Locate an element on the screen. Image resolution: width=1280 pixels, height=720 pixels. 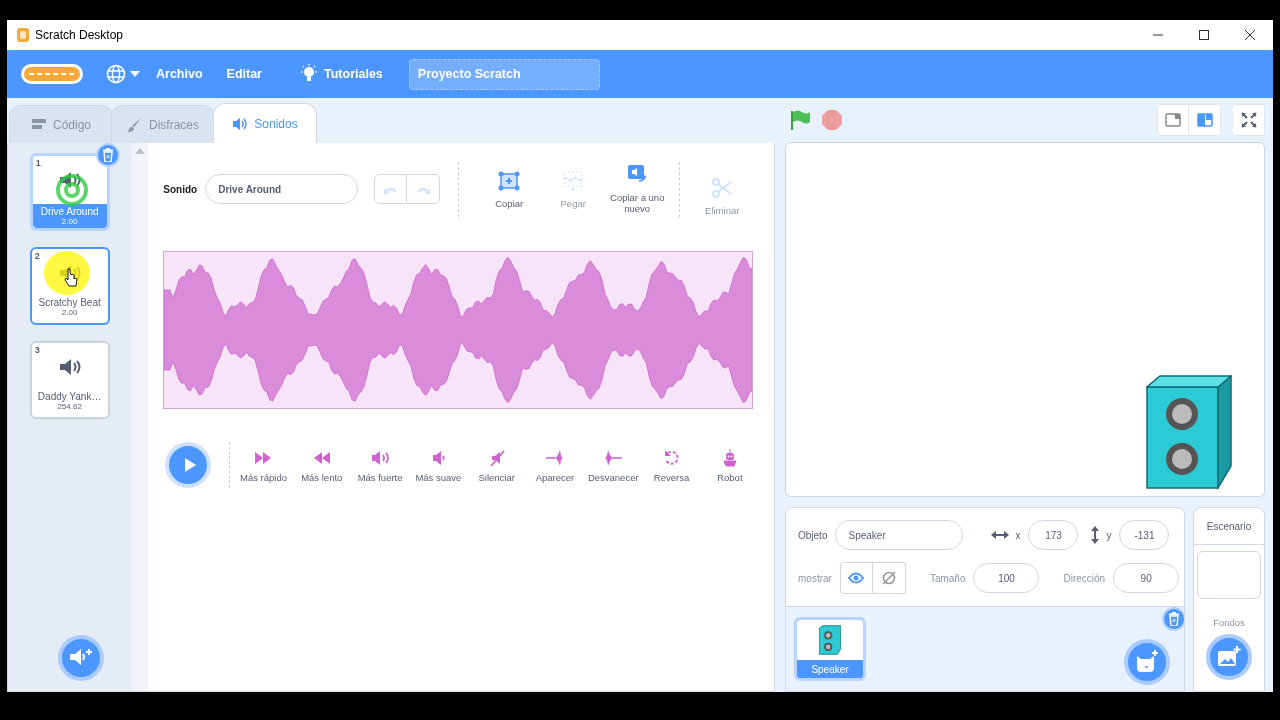
eye-icon is located at coordinates (856, 578).